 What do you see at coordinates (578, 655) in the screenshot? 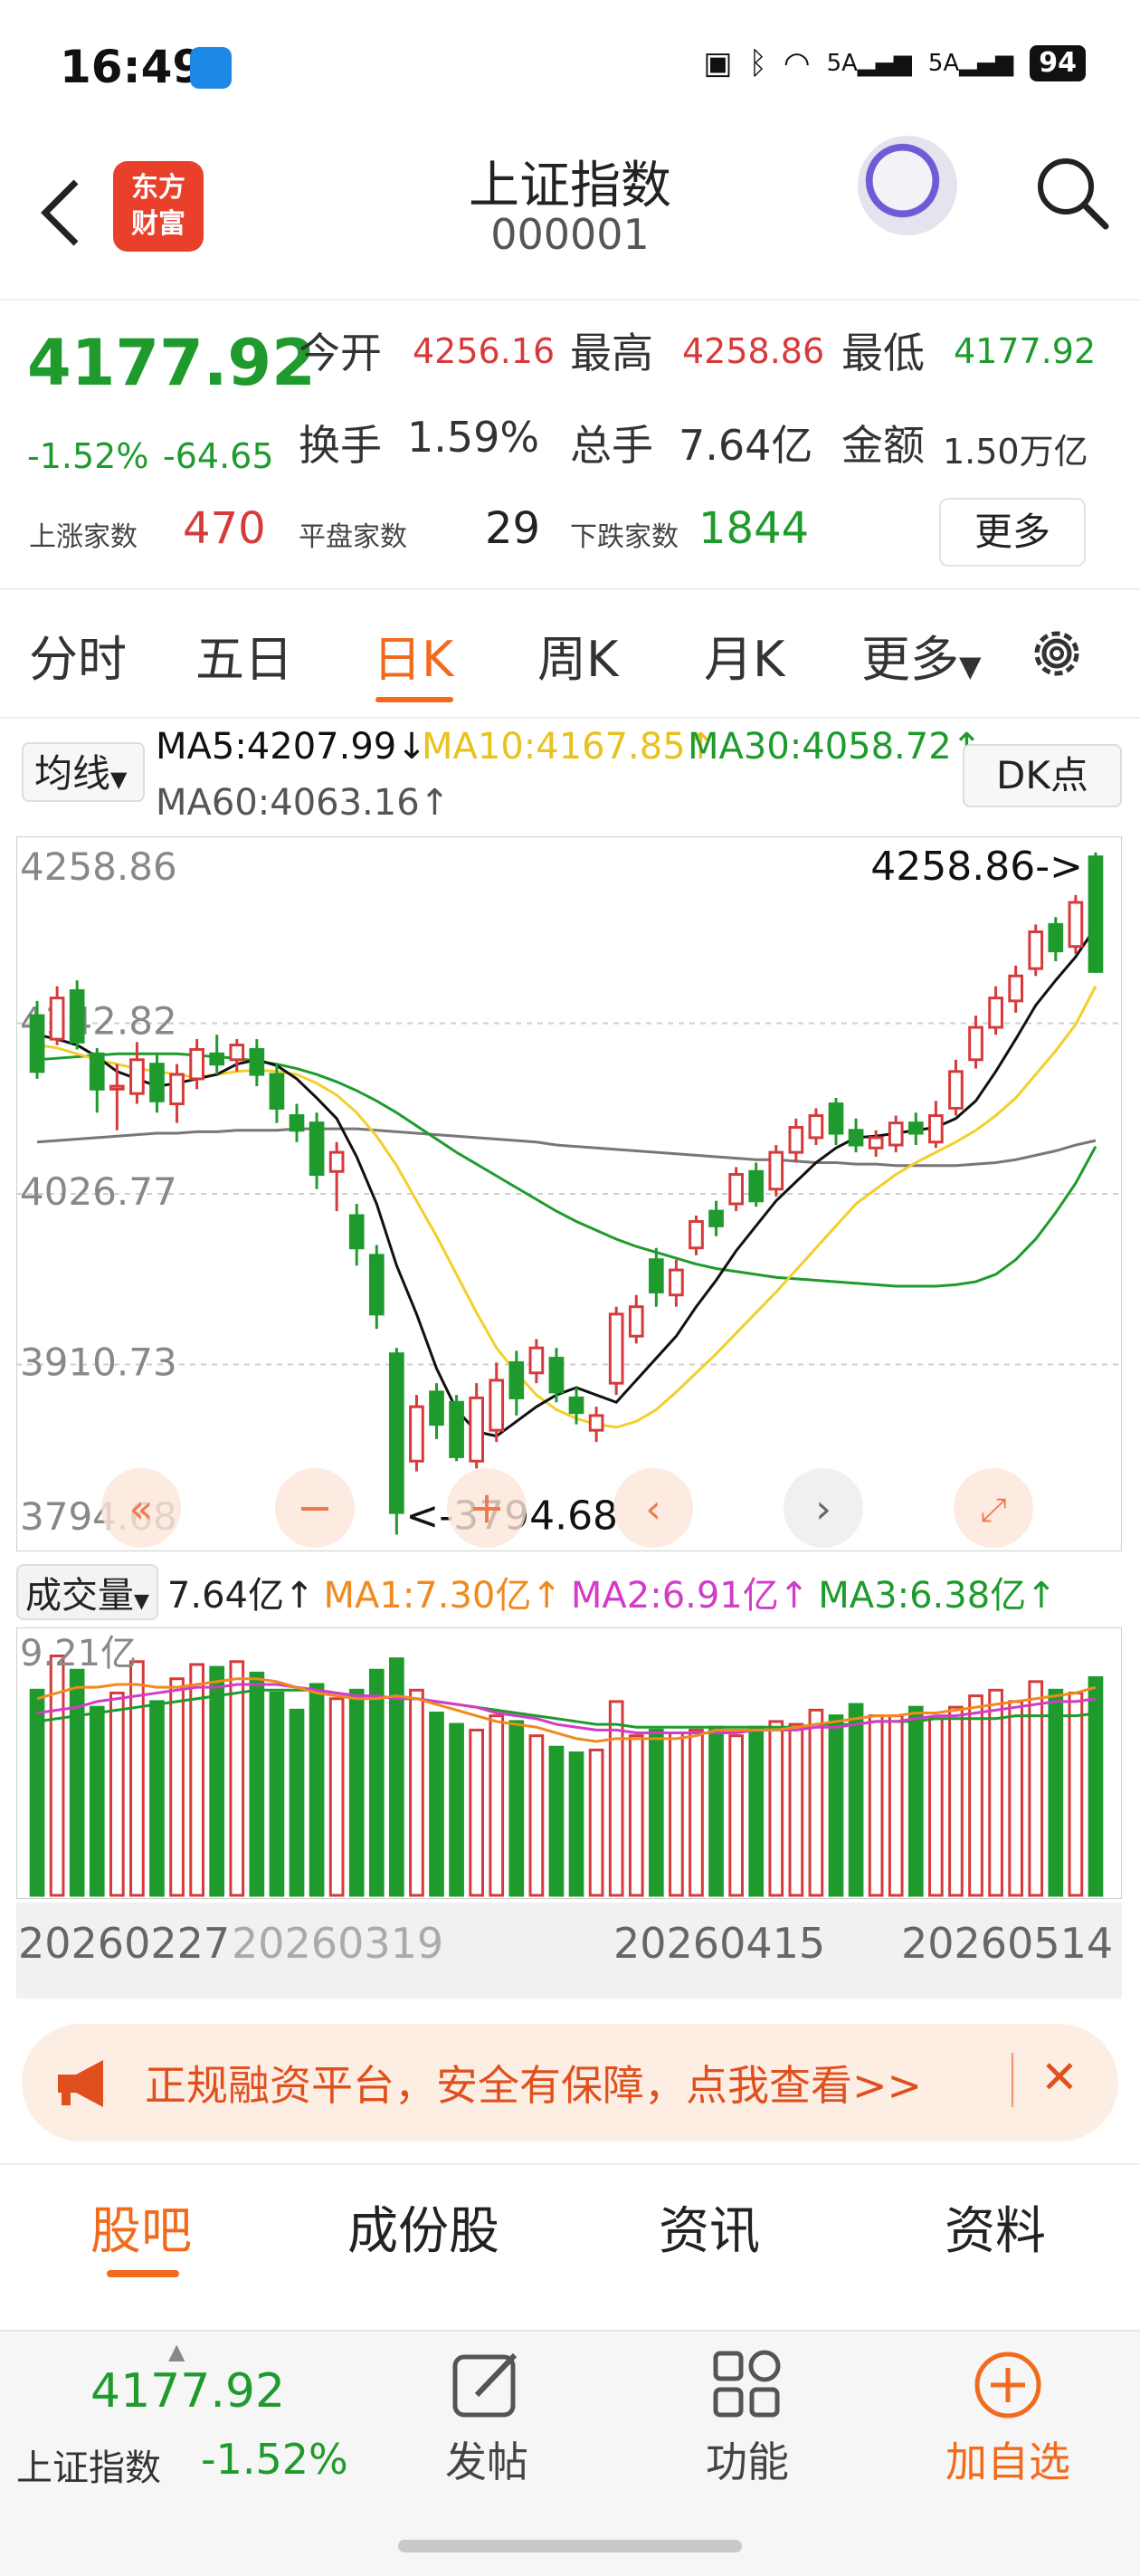
I see `tab-weekly-k: 周K` at bounding box center [578, 655].